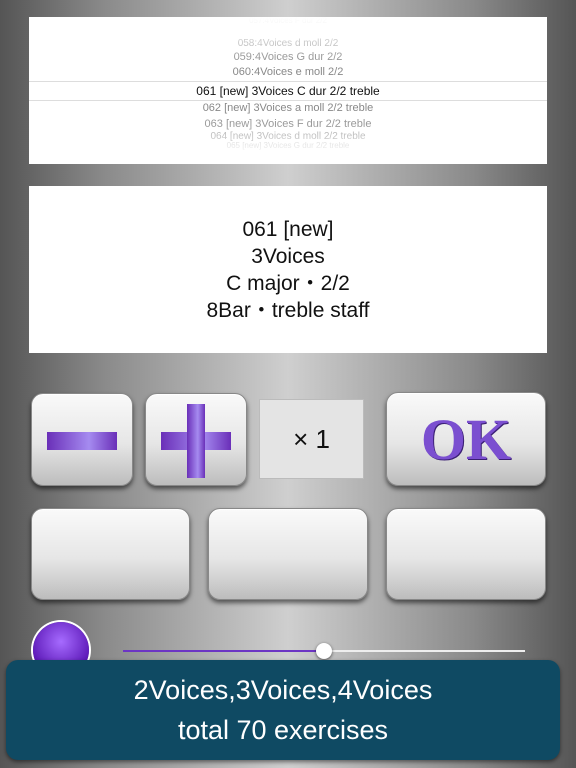  Describe the element at coordinates (283, 730) in the screenshot. I see `banner-total-text: total 70 exercises` at that location.